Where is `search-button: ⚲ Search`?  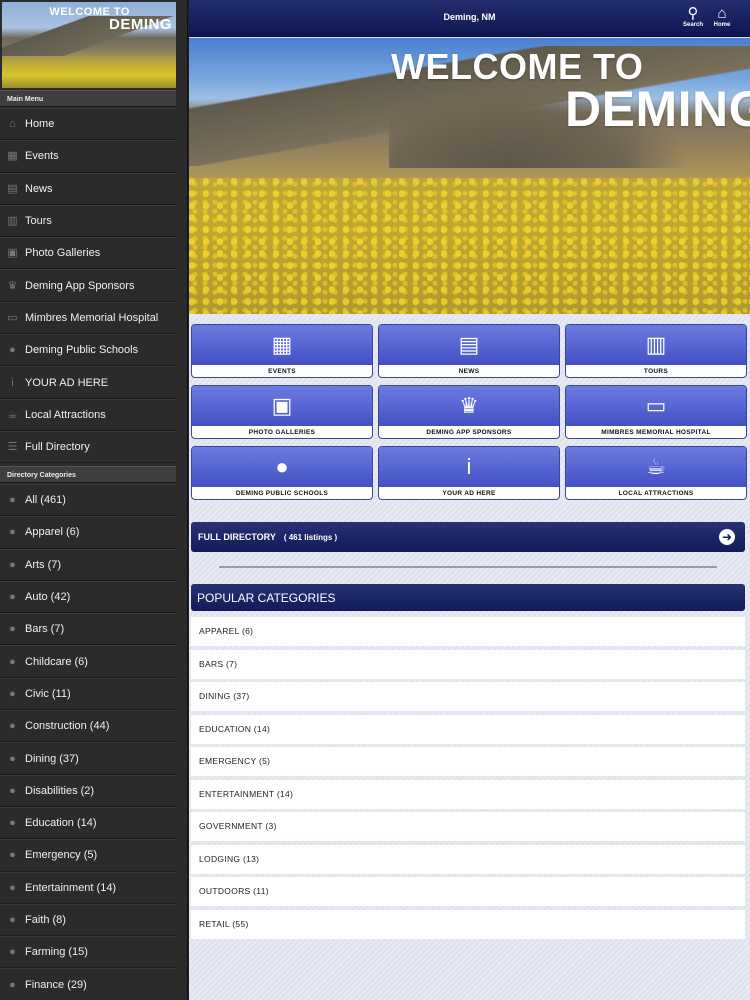
search-button: ⚲ Search is located at coordinates (693, 19).